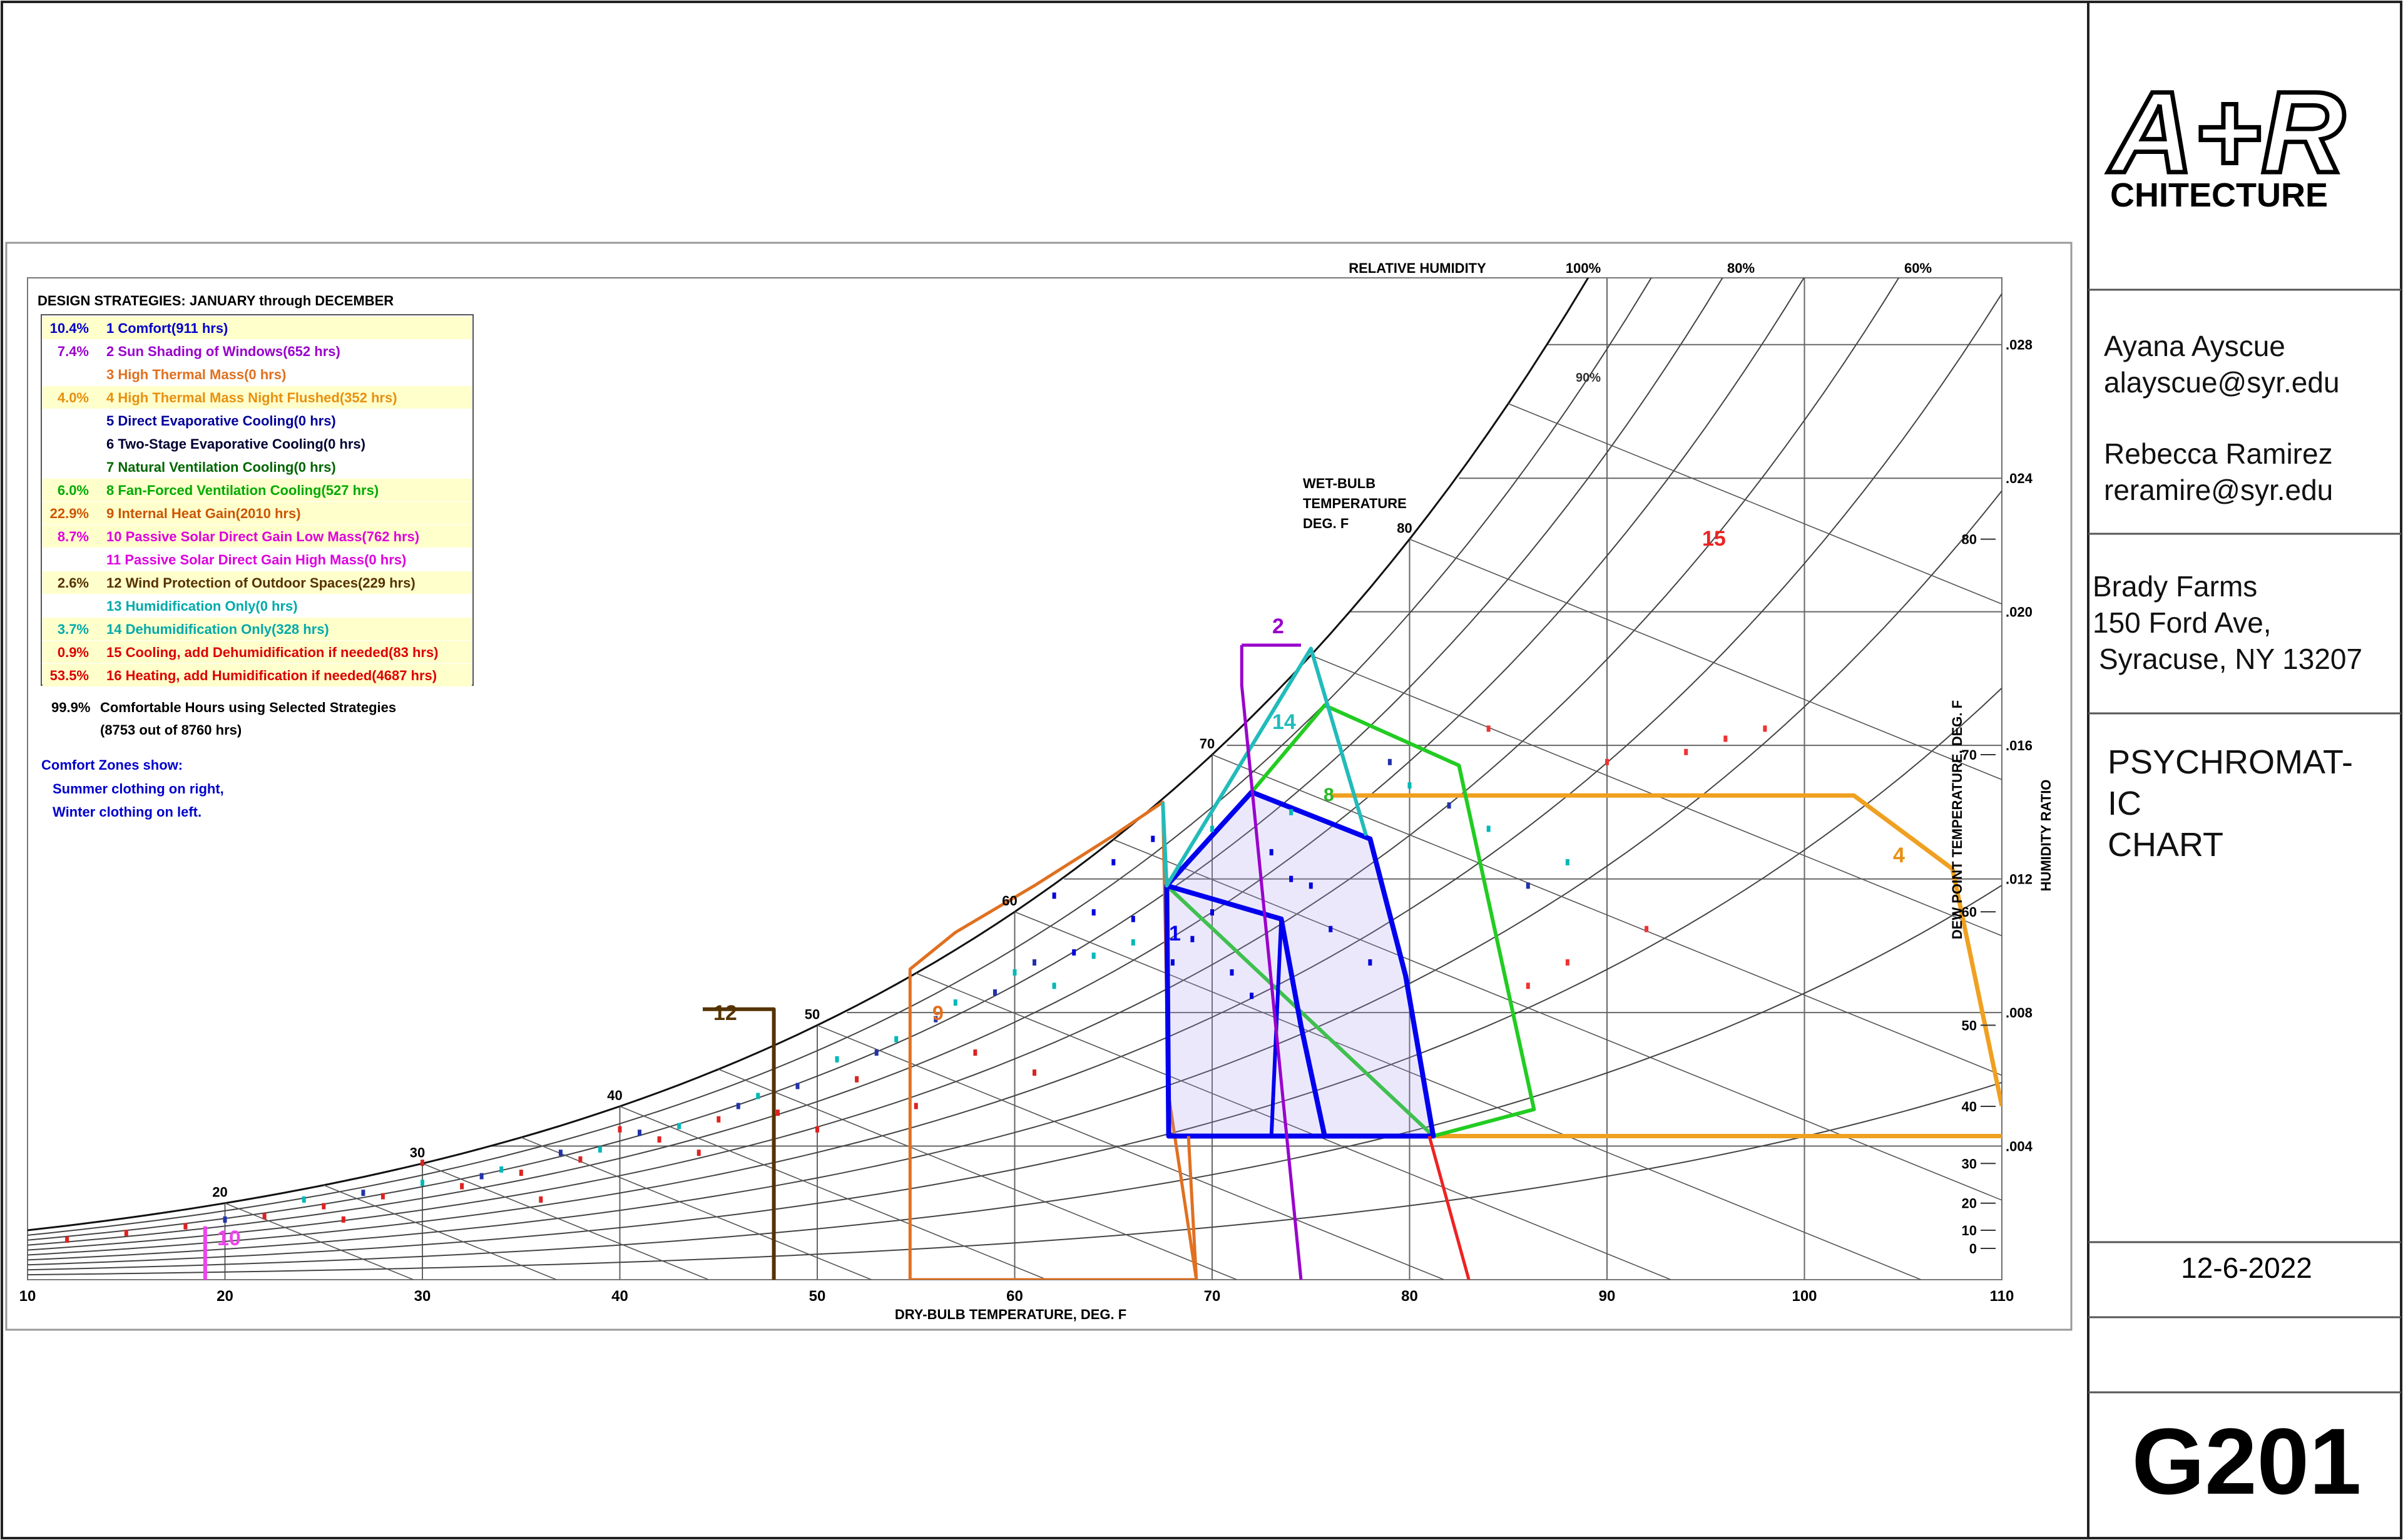 The image size is (2403, 1540). Describe the element at coordinates (1741, 268) in the screenshot. I see `rh-label-80: 80%` at that location.